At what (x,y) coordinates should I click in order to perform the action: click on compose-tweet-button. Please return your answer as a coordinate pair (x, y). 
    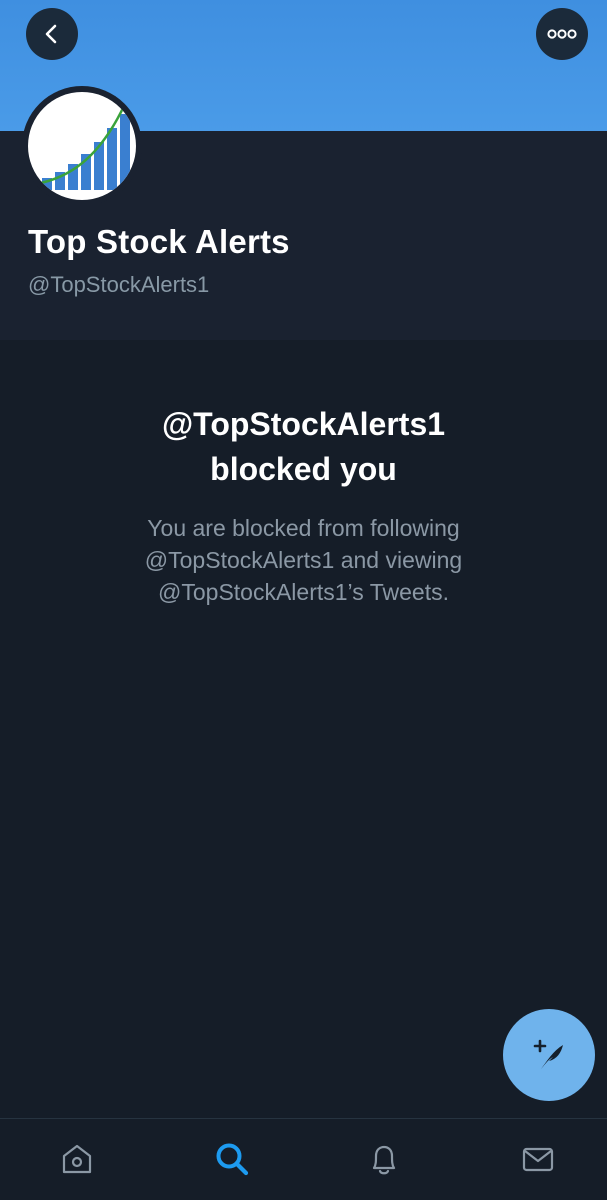
    Looking at the image, I should click on (549, 1055).